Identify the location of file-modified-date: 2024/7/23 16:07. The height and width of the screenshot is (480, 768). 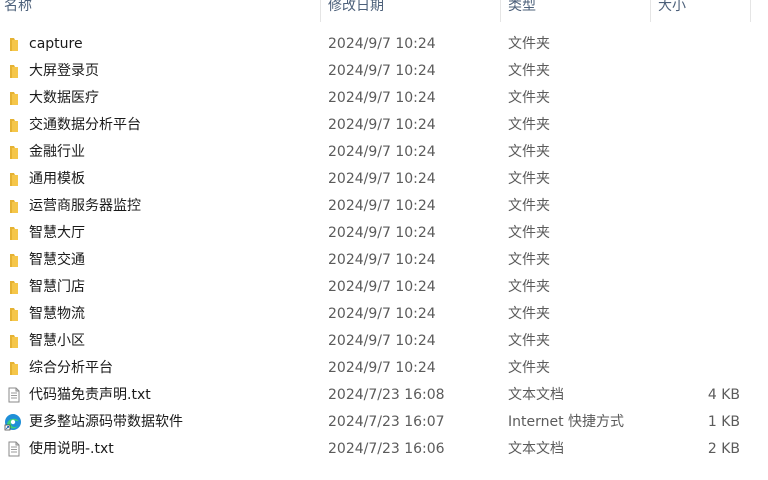
(386, 422).